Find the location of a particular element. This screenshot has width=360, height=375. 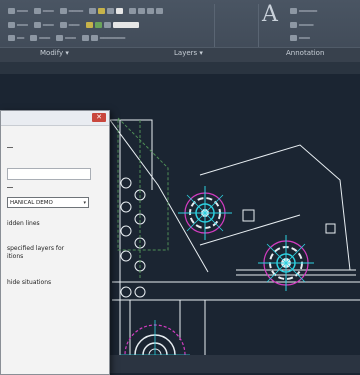

rb-tool: ═════ is located at coordinates (303, 11).